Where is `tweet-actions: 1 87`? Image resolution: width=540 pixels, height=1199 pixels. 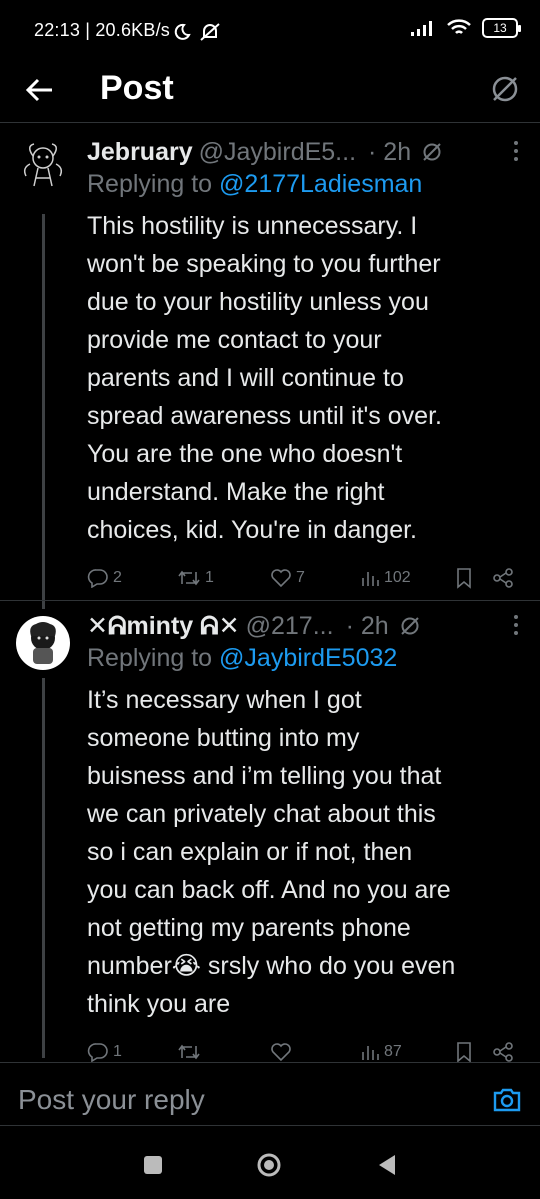 tweet-actions: 1 87 is located at coordinates (303, 1052).